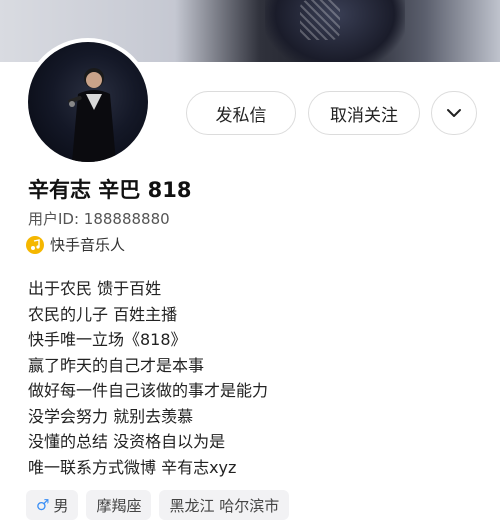 The width and height of the screenshot is (500, 531). Describe the element at coordinates (103, 314) in the screenshot. I see `bio-line: 农民的儿子 百姓主播` at that location.